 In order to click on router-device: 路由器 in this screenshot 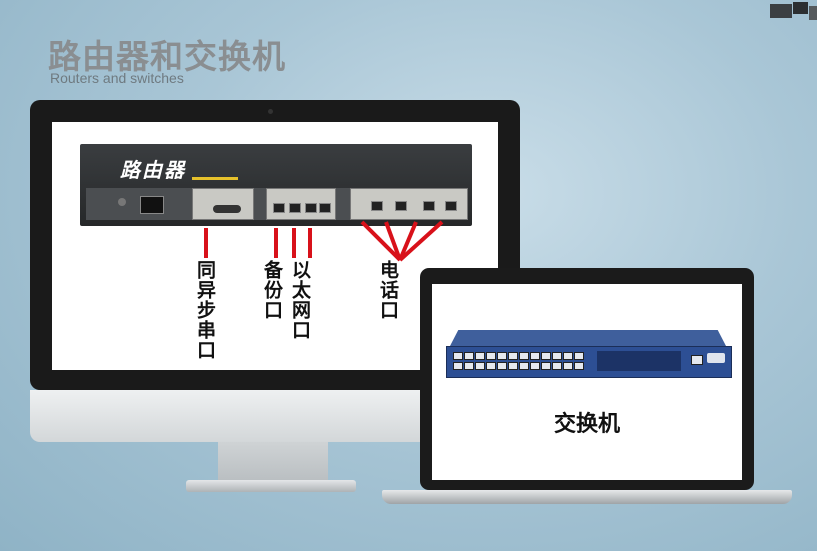, I will do `click(276, 185)`.